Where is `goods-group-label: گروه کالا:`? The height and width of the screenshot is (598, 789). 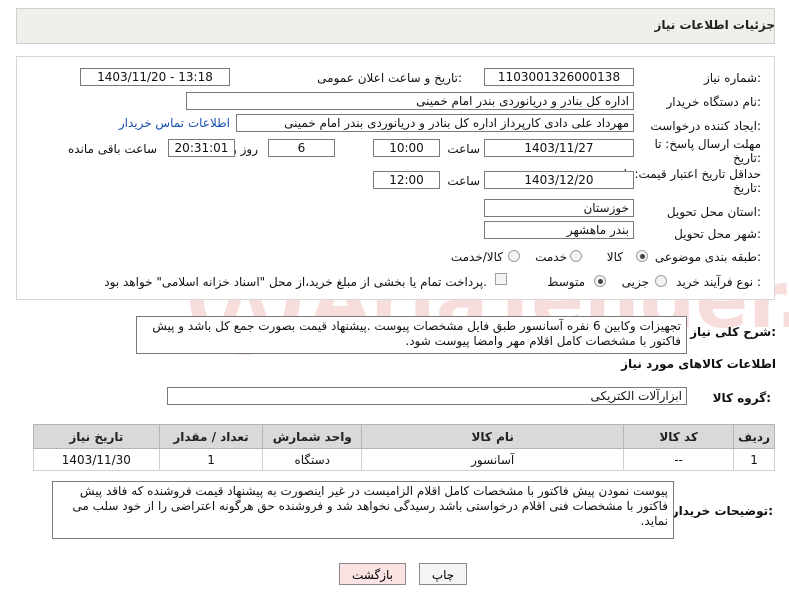
goods-group-label: گروه کالا: is located at coordinates (741, 398).